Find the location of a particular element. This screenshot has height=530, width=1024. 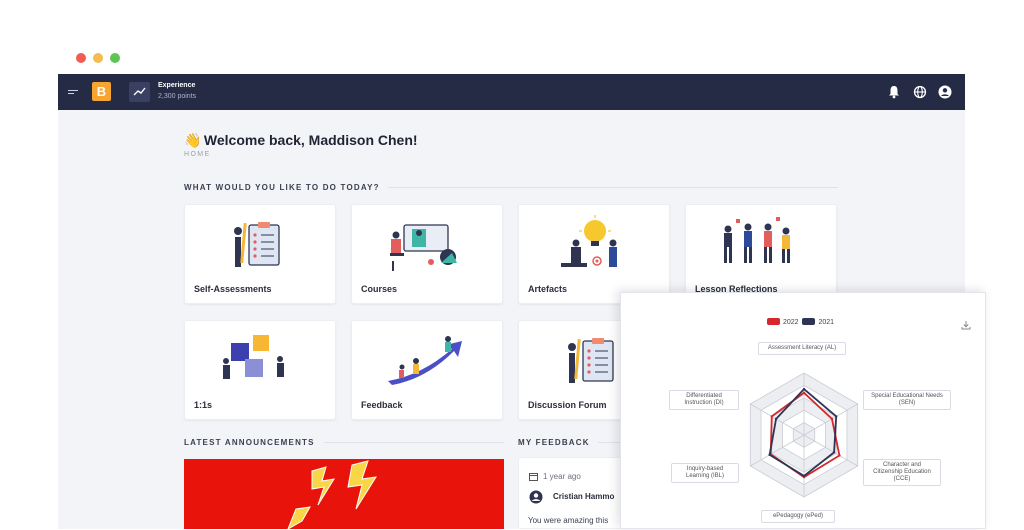

clipboard-illustration-icon is located at coordinates (257, 244).